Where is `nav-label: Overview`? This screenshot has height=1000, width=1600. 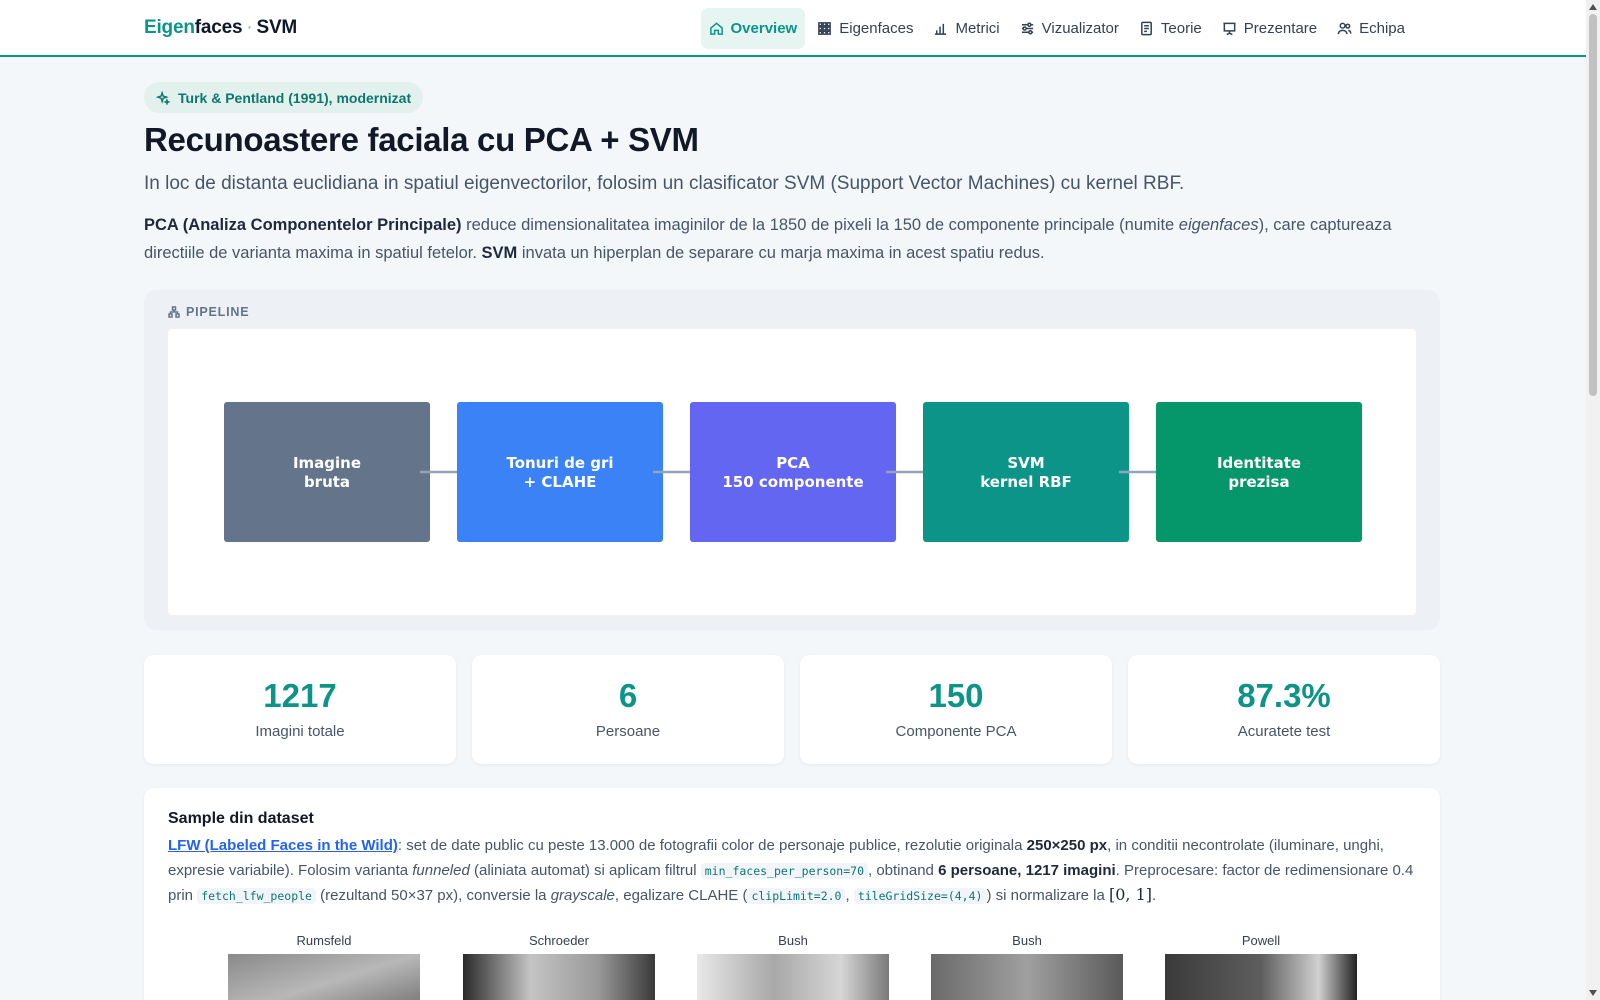
nav-label: Overview is located at coordinates (764, 28).